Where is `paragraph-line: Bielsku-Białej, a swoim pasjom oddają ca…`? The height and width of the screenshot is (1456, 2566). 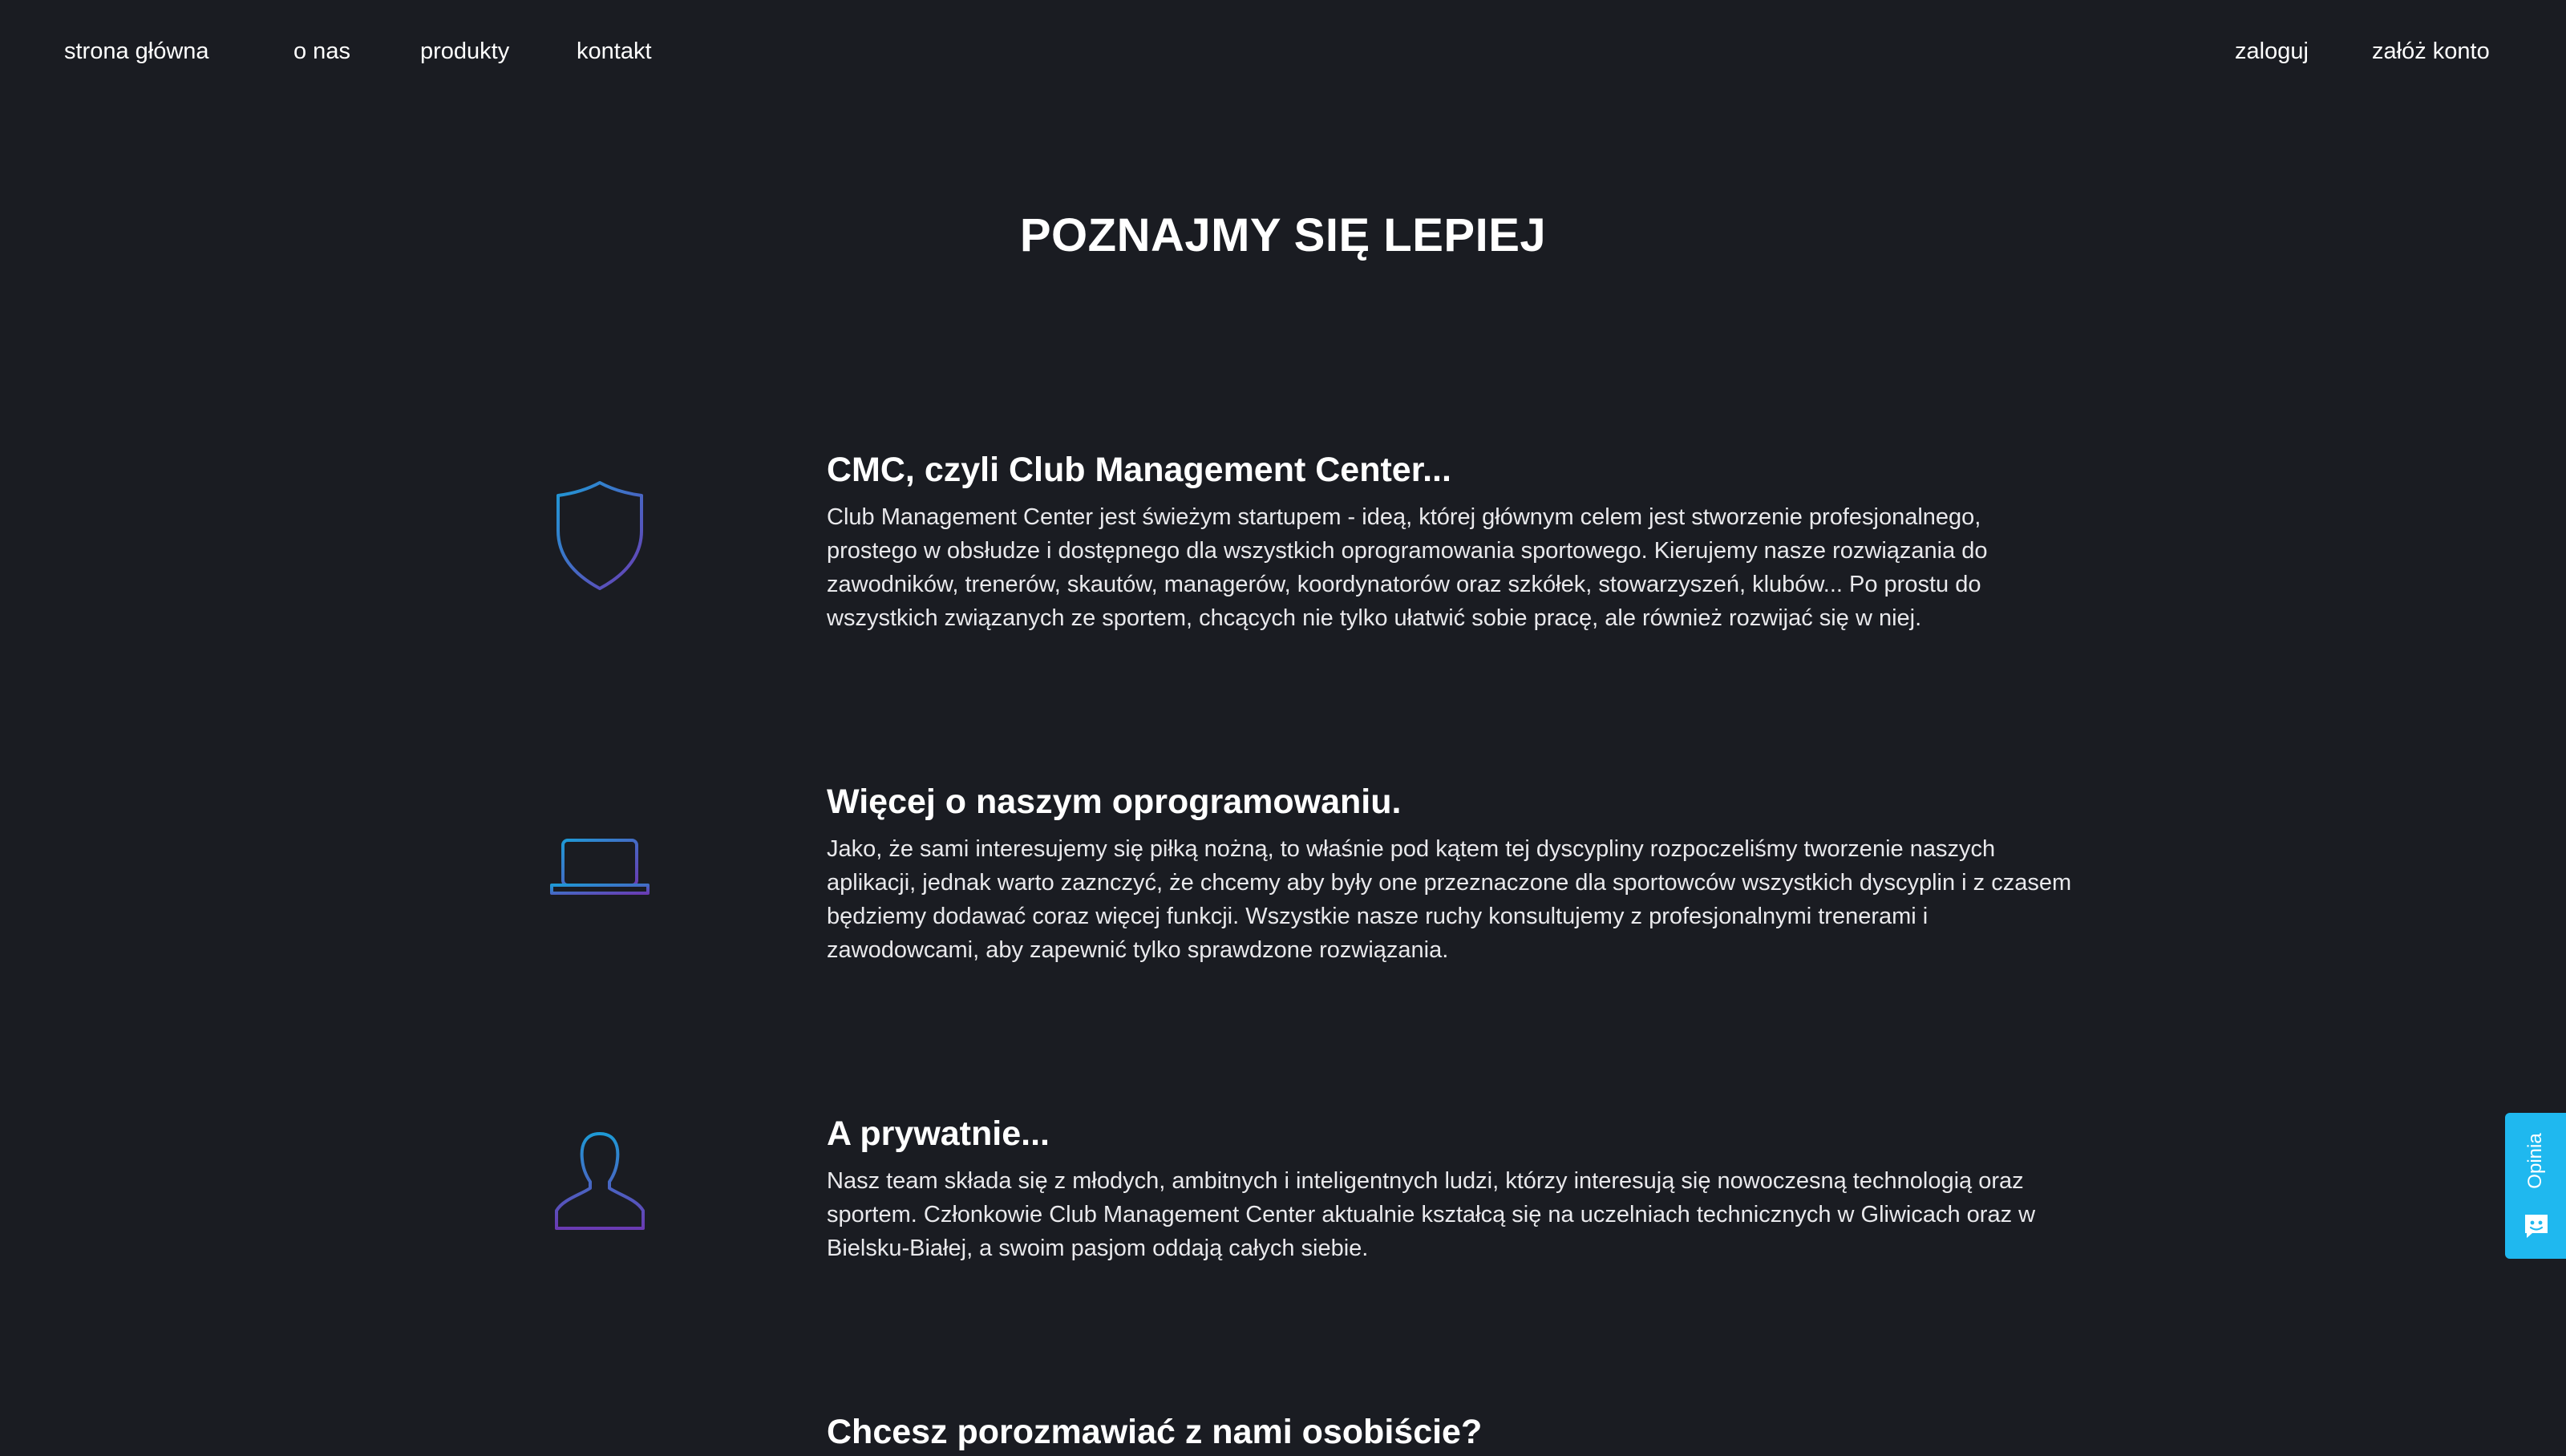
paragraph-line: Bielsku-Białej, a swoim pasjom oddają ca… is located at coordinates (1098, 1249).